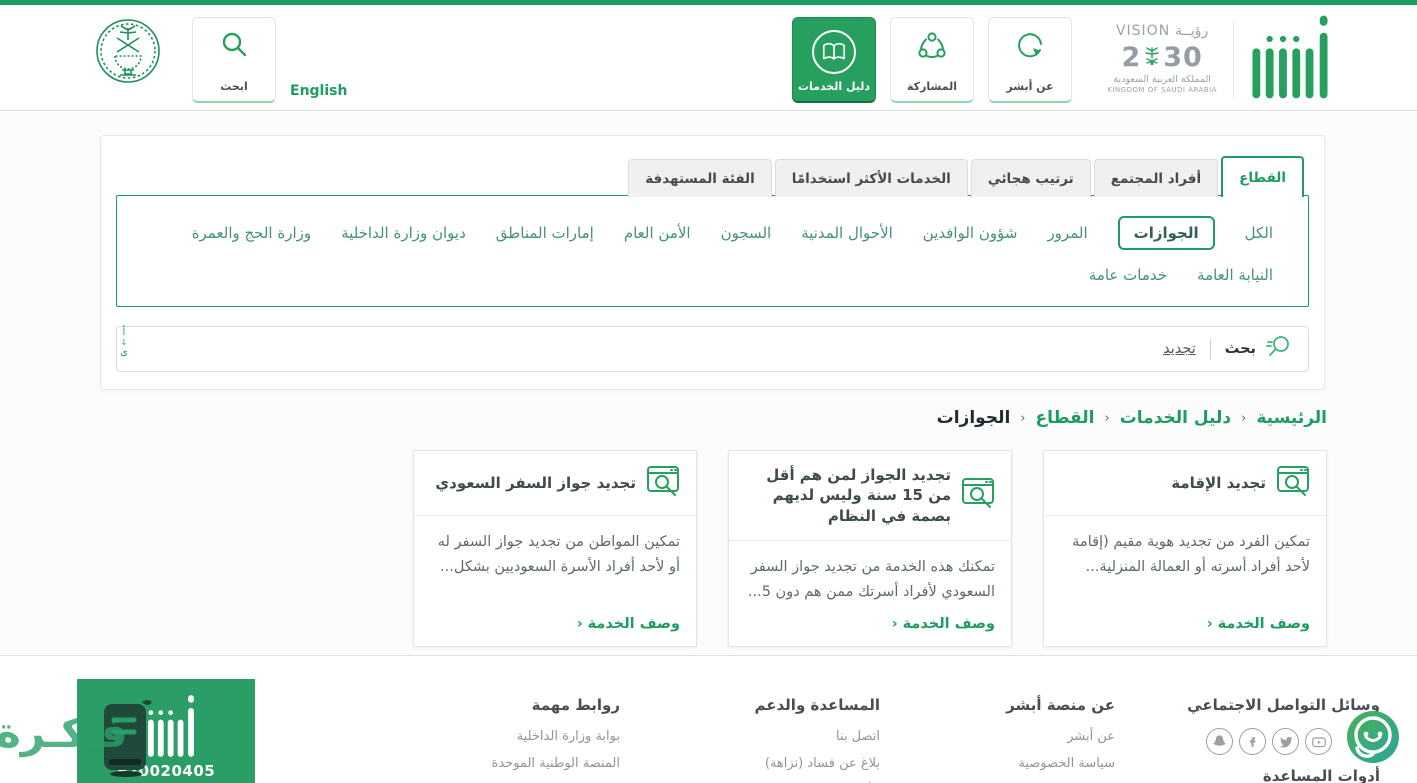 This screenshot has width=1417, height=783. What do you see at coordinates (1065, 418) in the screenshot?
I see `breadcrumb-sector: القطاع` at bounding box center [1065, 418].